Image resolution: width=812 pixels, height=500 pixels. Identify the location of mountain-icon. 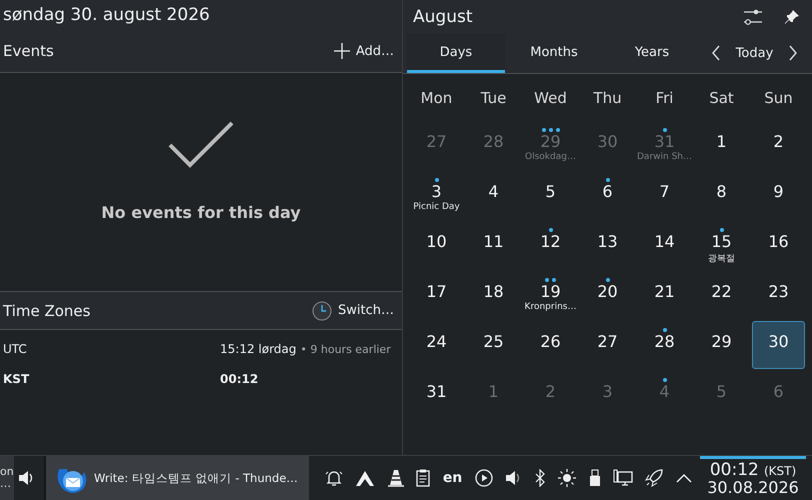
(365, 478).